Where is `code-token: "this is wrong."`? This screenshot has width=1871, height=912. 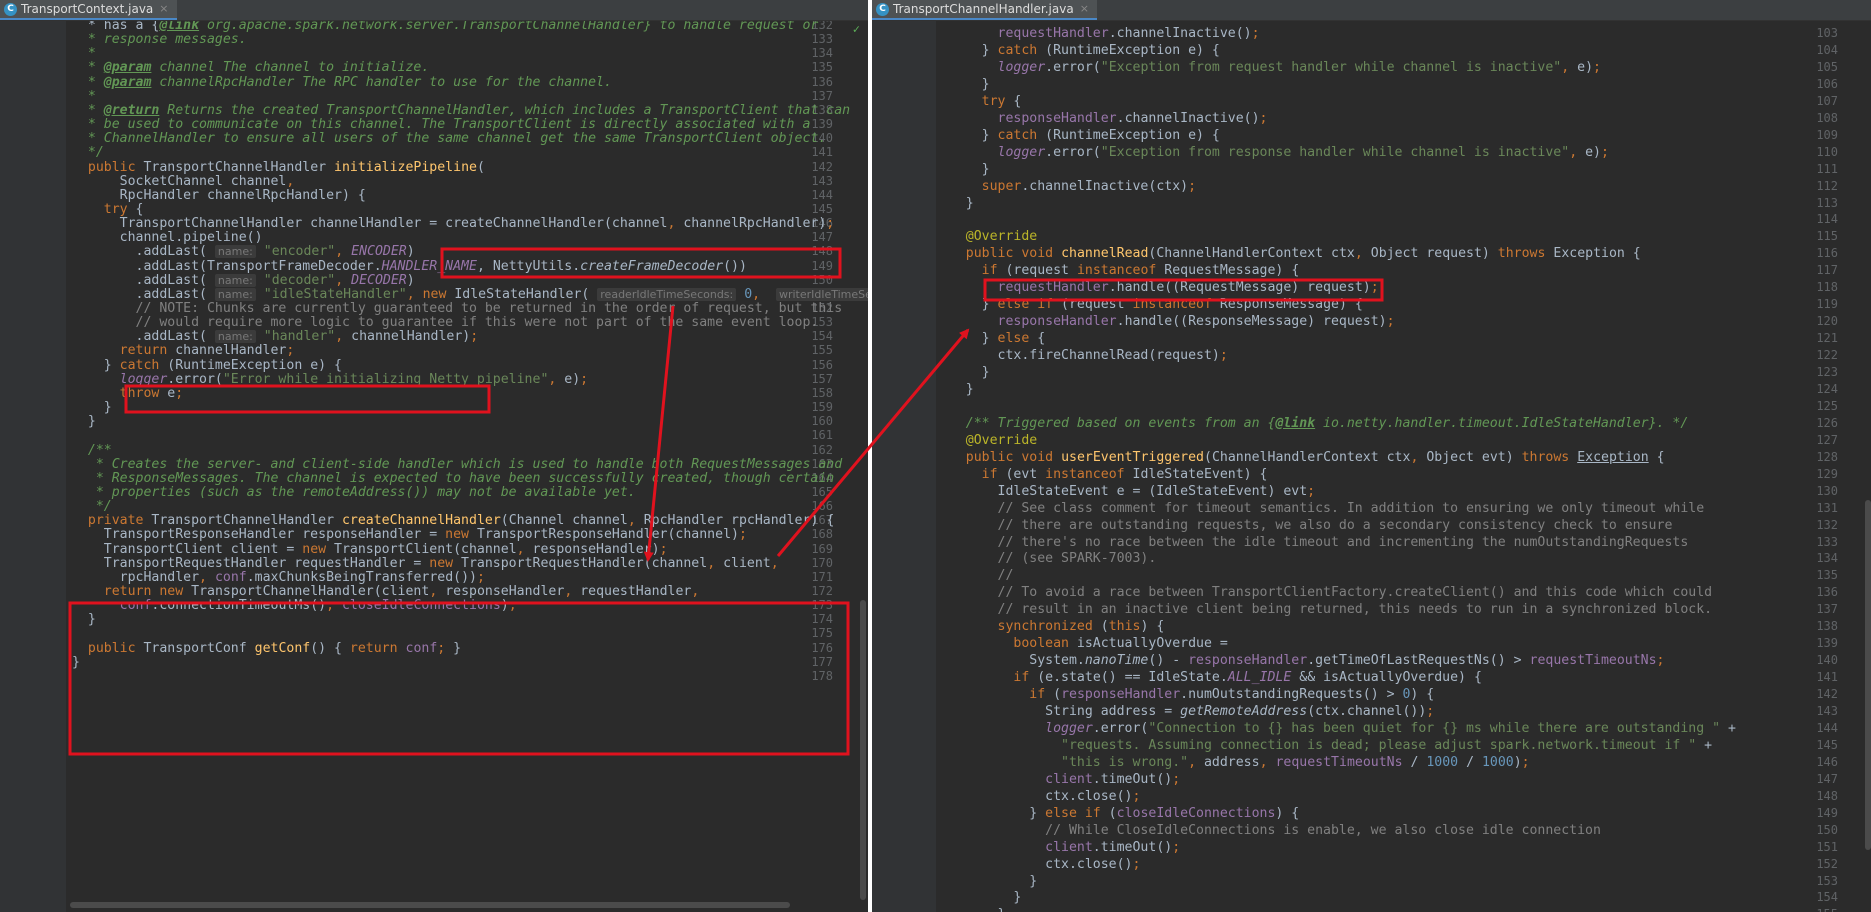
code-token: "this is wrong." is located at coordinates (1125, 762).